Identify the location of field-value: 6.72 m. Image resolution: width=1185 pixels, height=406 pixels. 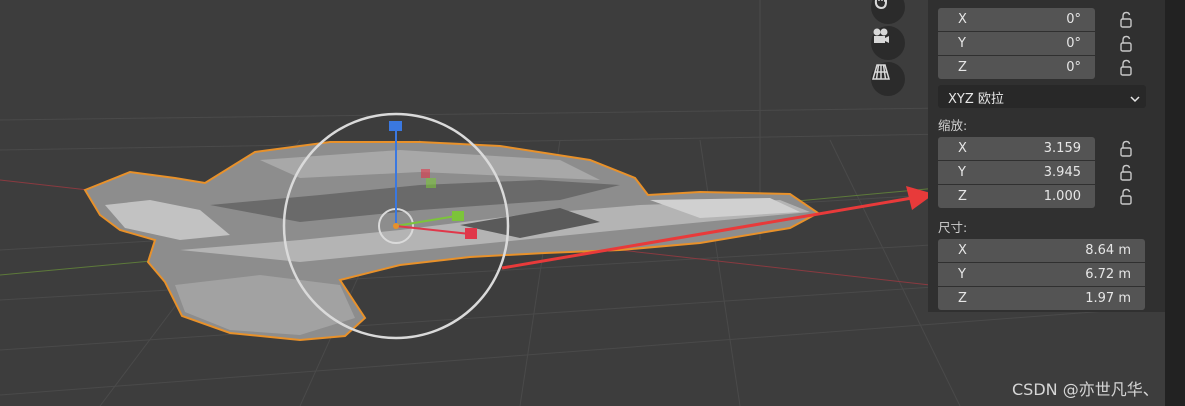
(1108, 274).